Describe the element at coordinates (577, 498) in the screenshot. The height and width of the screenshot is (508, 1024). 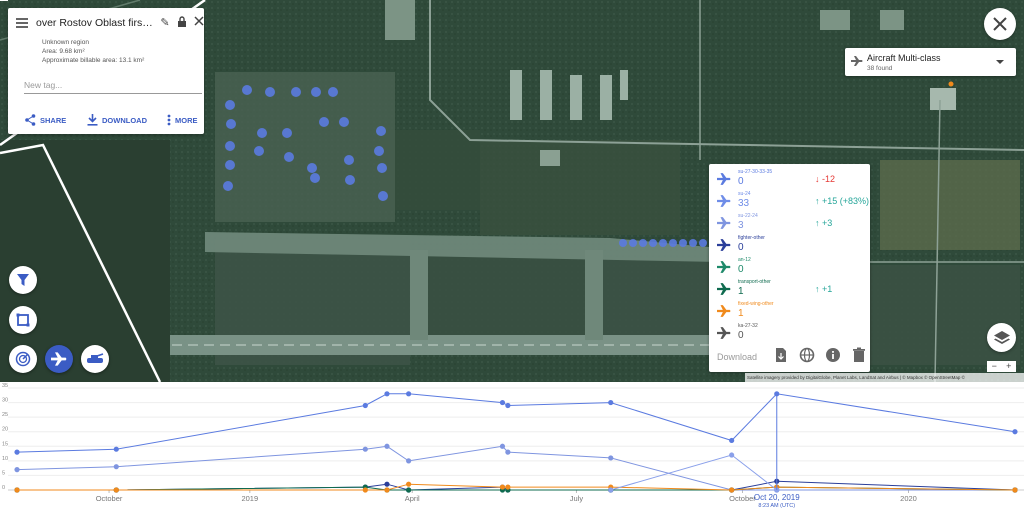
I see `x-tick-label: July` at that location.